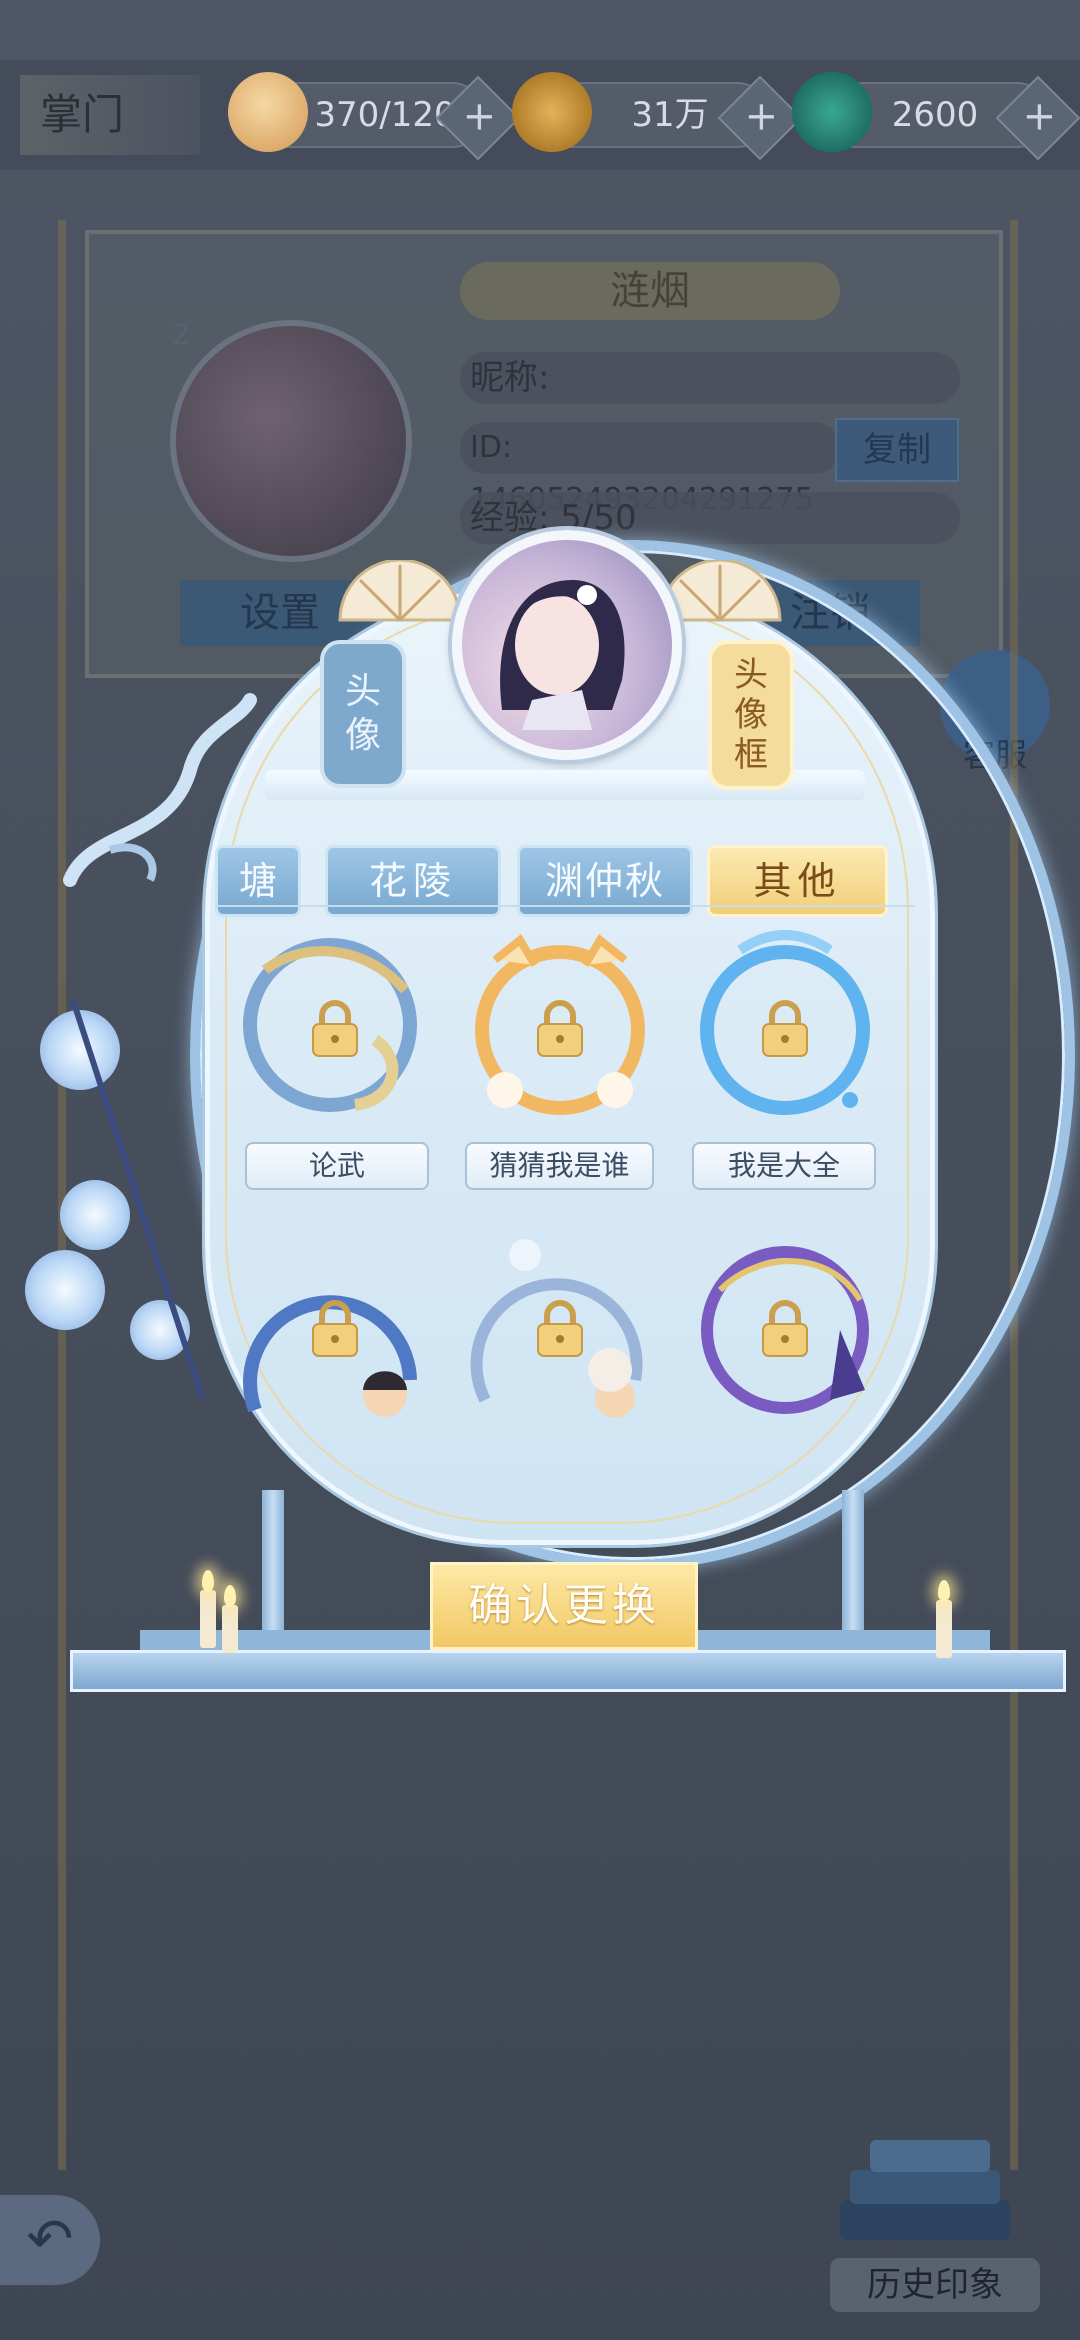 Image resolution: width=1080 pixels, height=2340 pixels. Describe the element at coordinates (710, 378) in the screenshot. I see `nickname-field: 昵称:` at that location.